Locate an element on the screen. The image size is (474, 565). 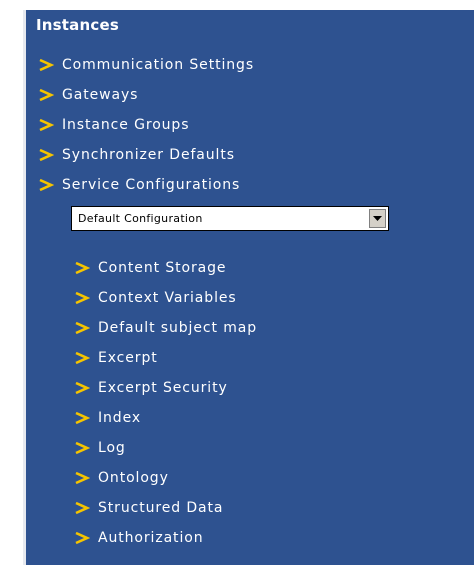
sub-item-label: Ontology is located at coordinates (133, 478).